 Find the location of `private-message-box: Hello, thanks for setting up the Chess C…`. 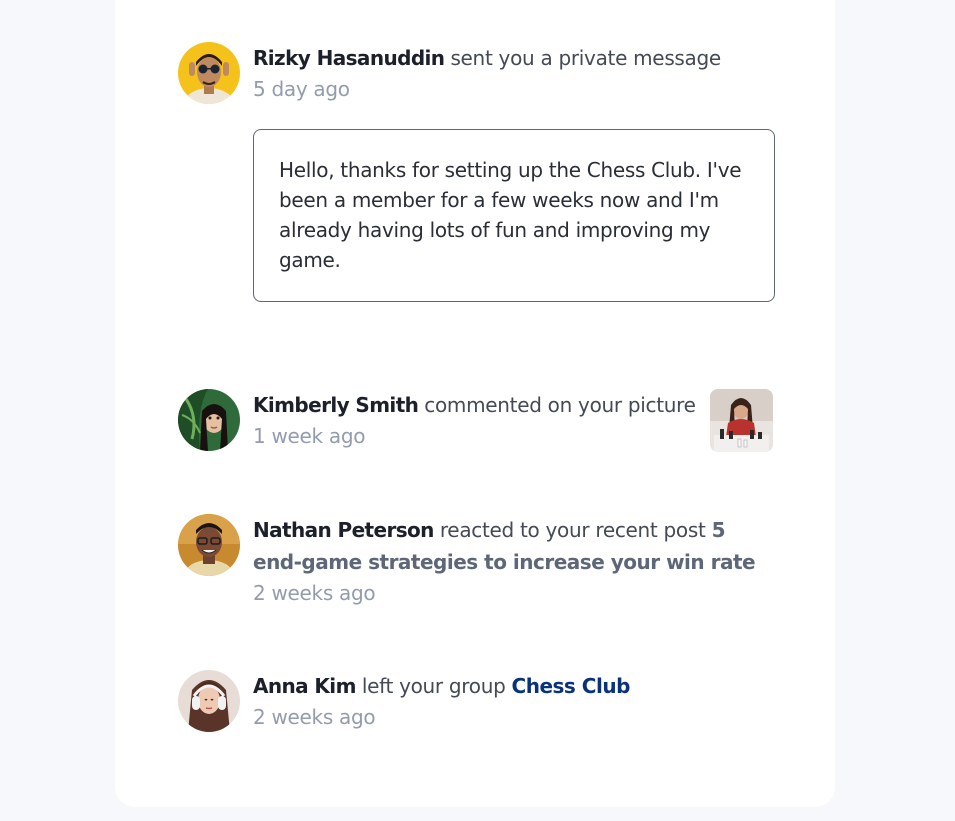

private-message-box: Hello, thanks for setting up the Chess C… is located at coordinates (514, 215).